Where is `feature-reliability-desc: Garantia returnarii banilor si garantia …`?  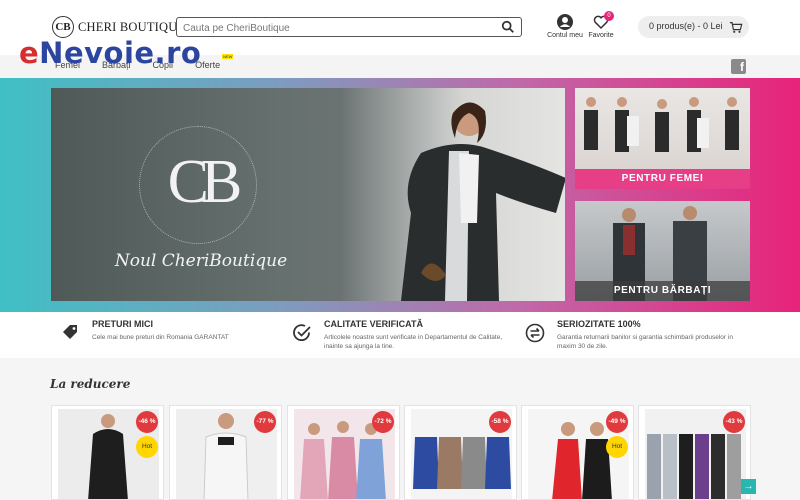 feature-reliability-desc: Garantia returnarii banilor si garantia … is located at coordinates (645, 342).